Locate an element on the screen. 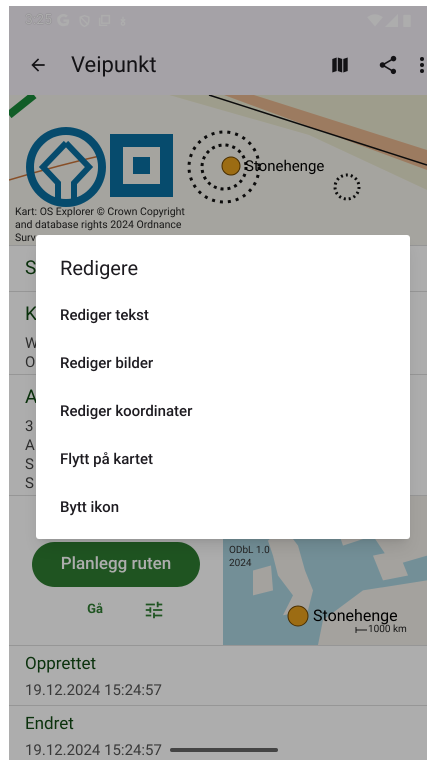 The height and width of the screenshot is (760, 427). screen-title: Veipunkt is located at coordinates (114, 66).